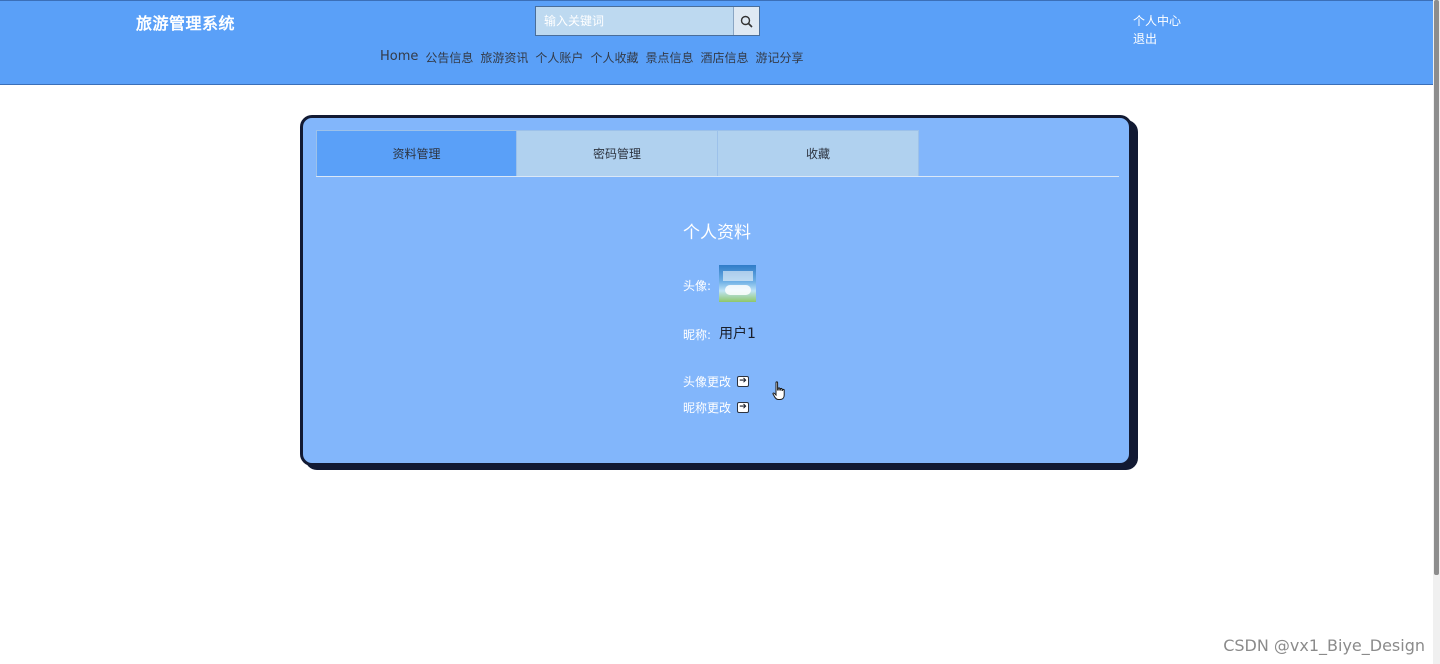  I want to click on user-links: 个人中心 退出, so click(1157, 30).